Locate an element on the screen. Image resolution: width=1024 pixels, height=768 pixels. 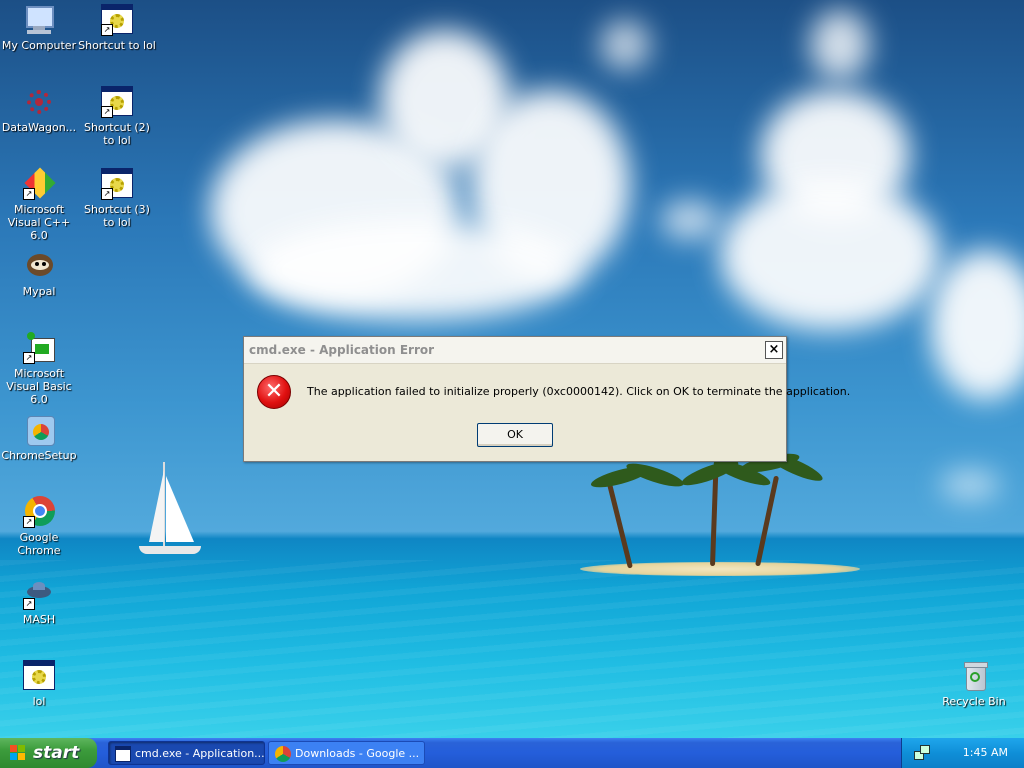
chrome-icon is located at coordinates (283, 754).